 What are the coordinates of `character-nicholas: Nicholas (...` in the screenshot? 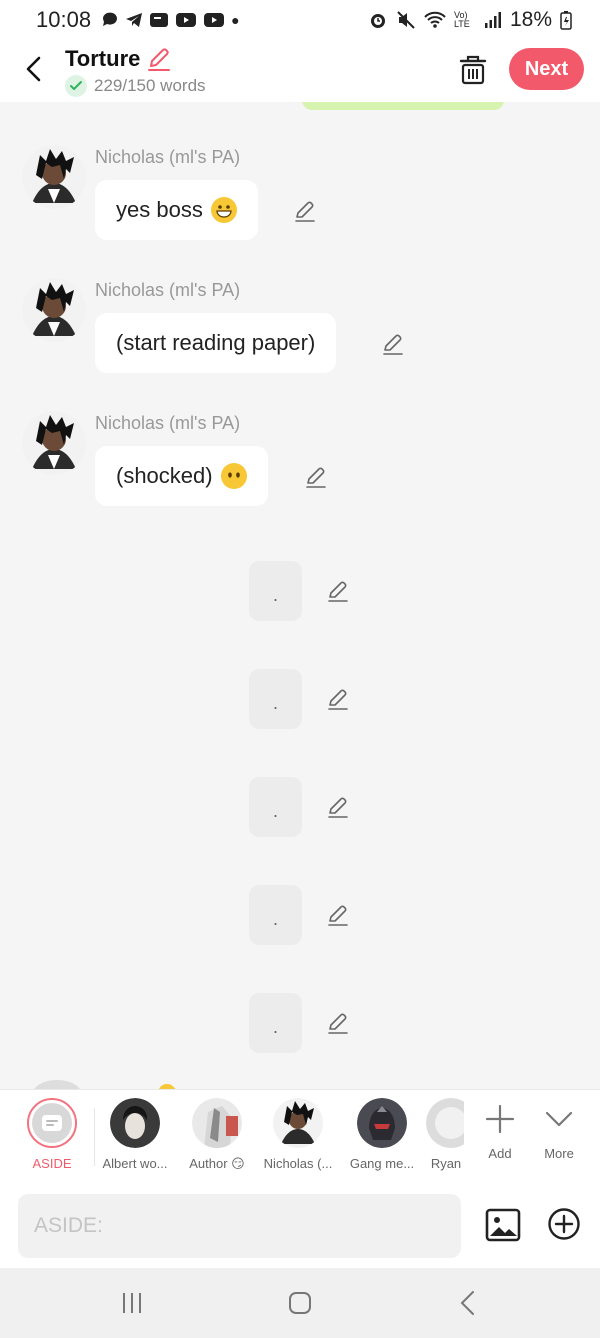 It's located at (298, 1134).